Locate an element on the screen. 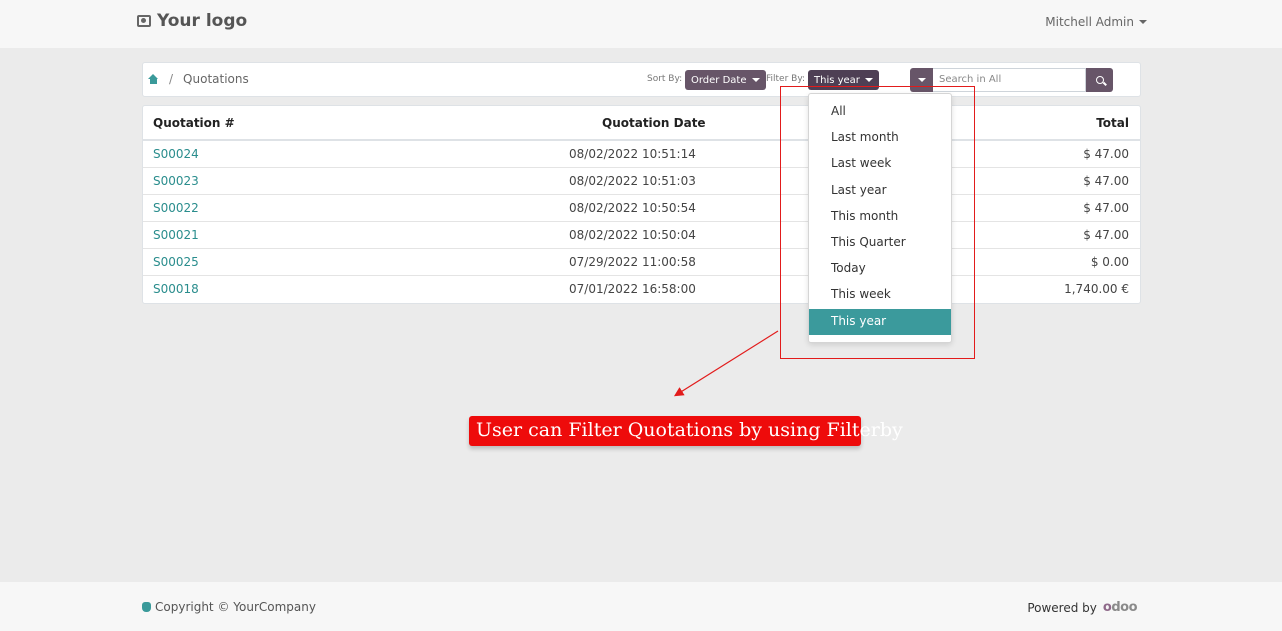 This screenshot has height=631, width=1282. copyright-text: Copyright © YourCompany is located at coordinates (235, 607).